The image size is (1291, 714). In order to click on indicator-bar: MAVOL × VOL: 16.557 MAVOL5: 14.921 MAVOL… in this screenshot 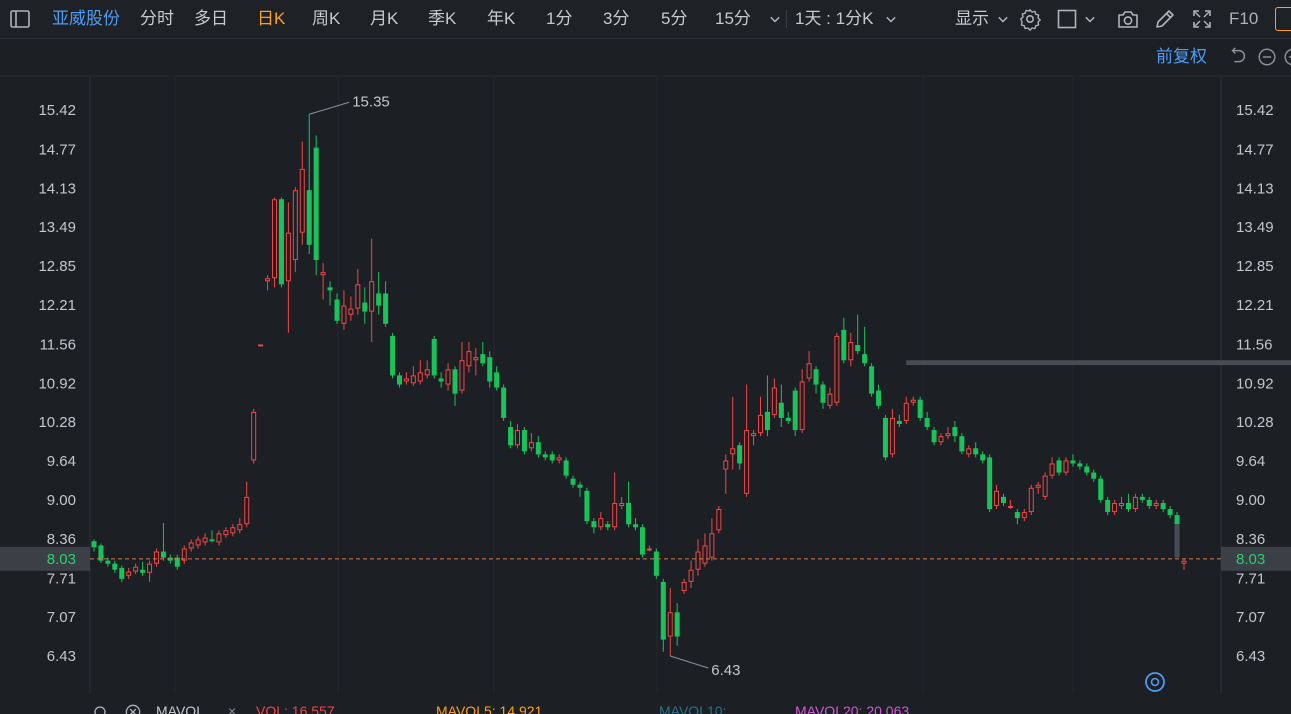, I will do `click(645, 704)`.